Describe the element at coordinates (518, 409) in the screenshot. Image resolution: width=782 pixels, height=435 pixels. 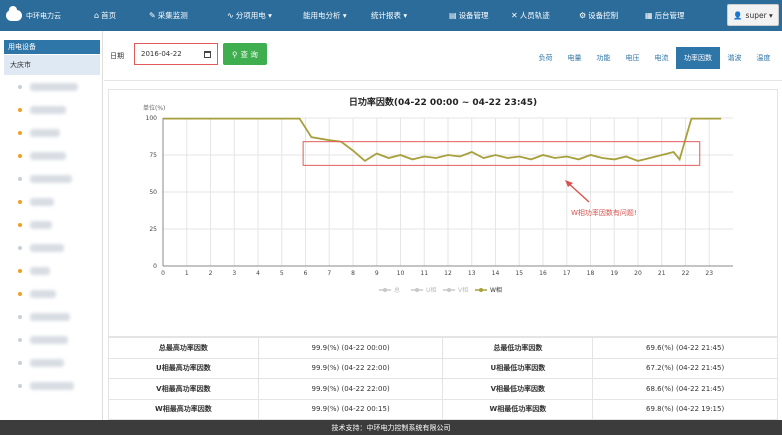
I see `summary-label-cell: W相最低功率因数` at that location.